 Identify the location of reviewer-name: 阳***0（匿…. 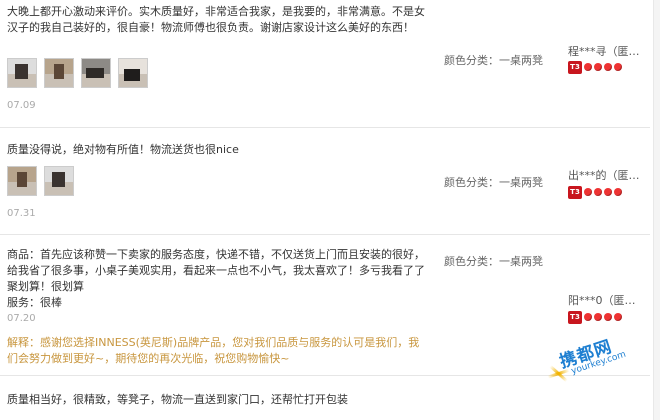
(602, 300).